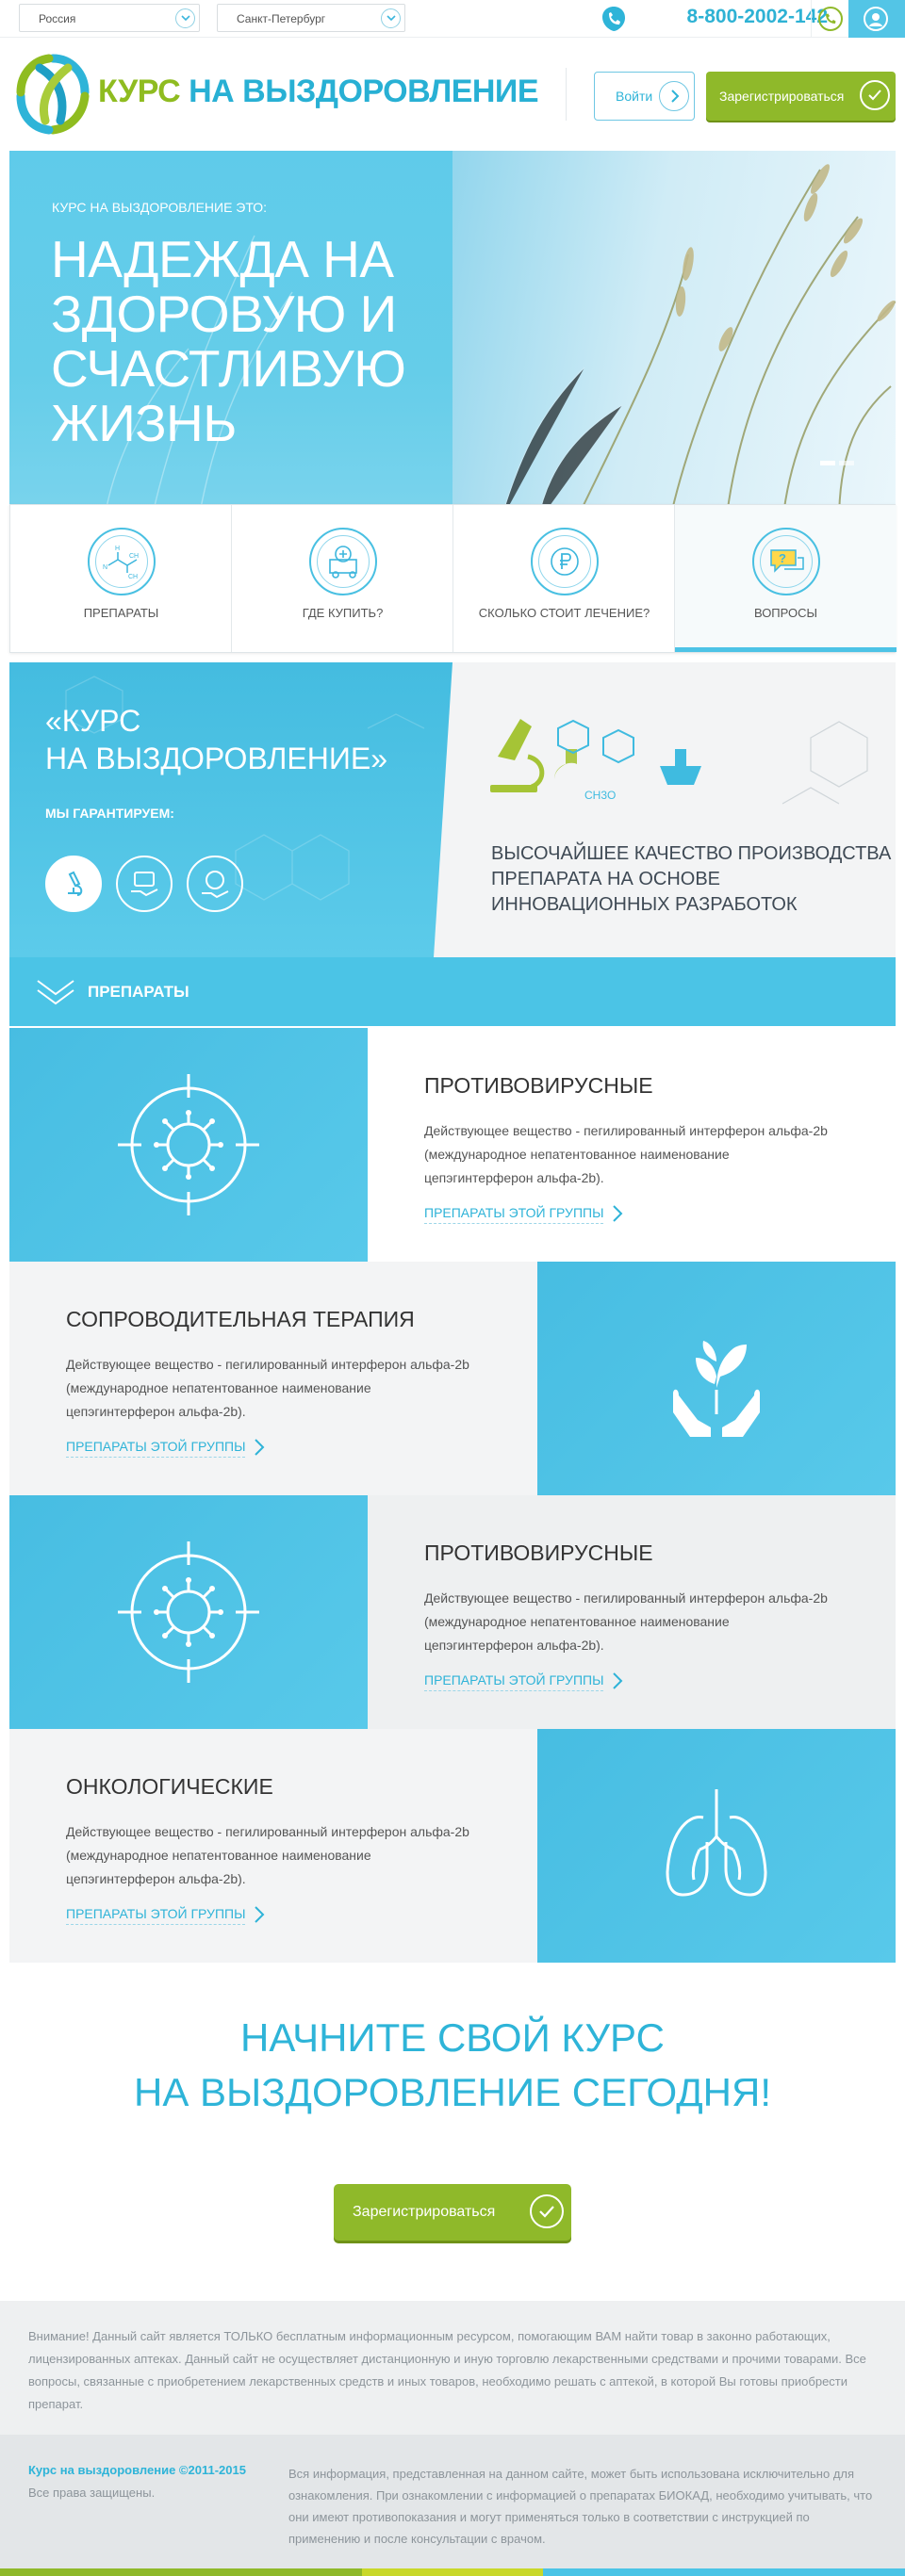  Describe the element at coordinates (137, 2470) in the screenshot. I see `footer-copyright: Курс на выздоровление ©2011-2015` at that location.